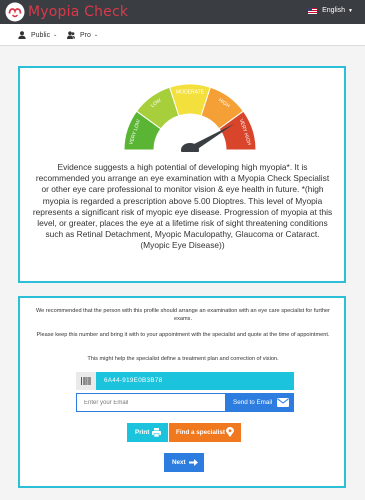 The image size is (365, 500). What do you see at coordinates (193, 462) in the screenshot?
I see `arrow-right-icon` at bounding box center [193, 462].